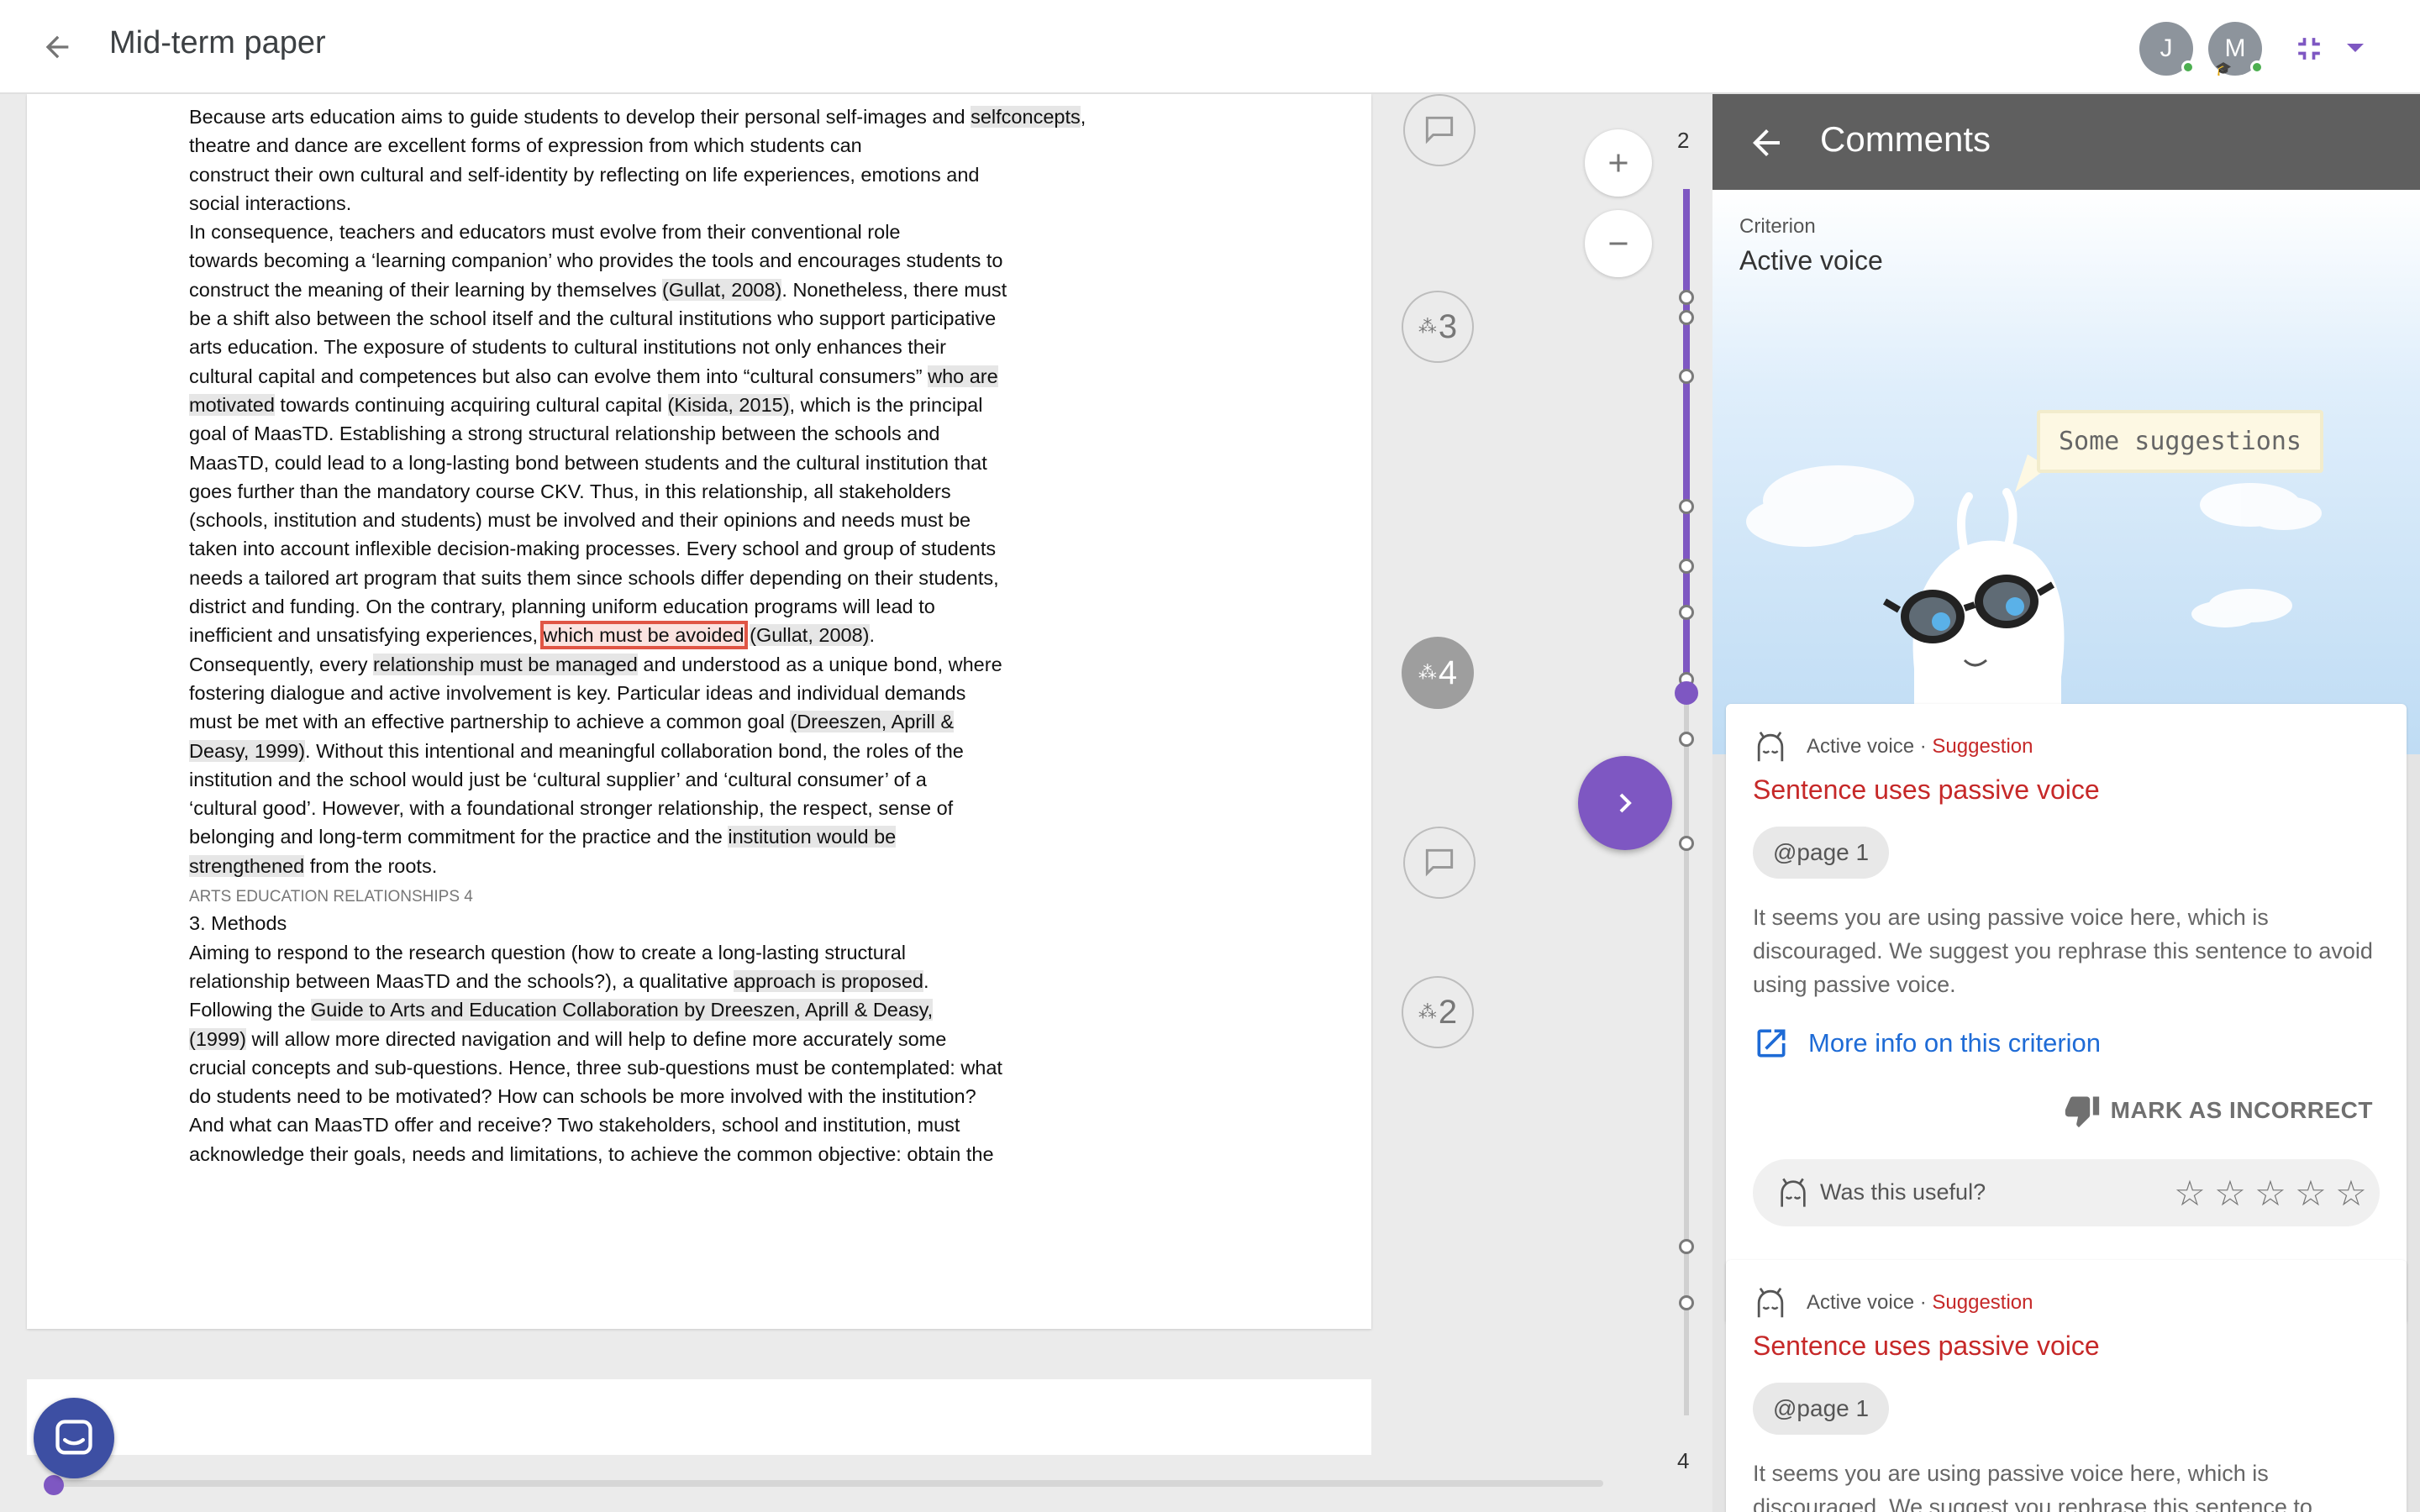  What do you see at coordinates (2066, 472) in the screenshot?
I see `criterion-banner: Criterion Active voice Some suggestions` at bounding box center [2066, 472].